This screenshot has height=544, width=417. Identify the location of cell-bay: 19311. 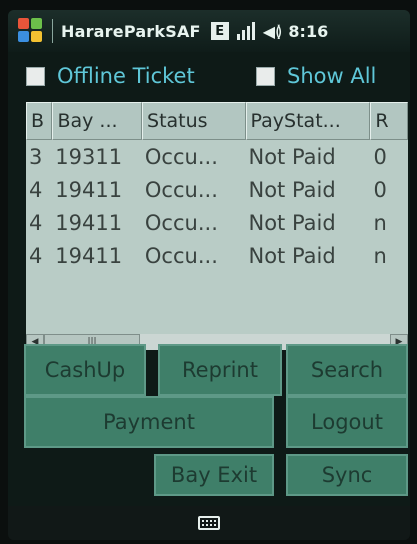
(89, 156).